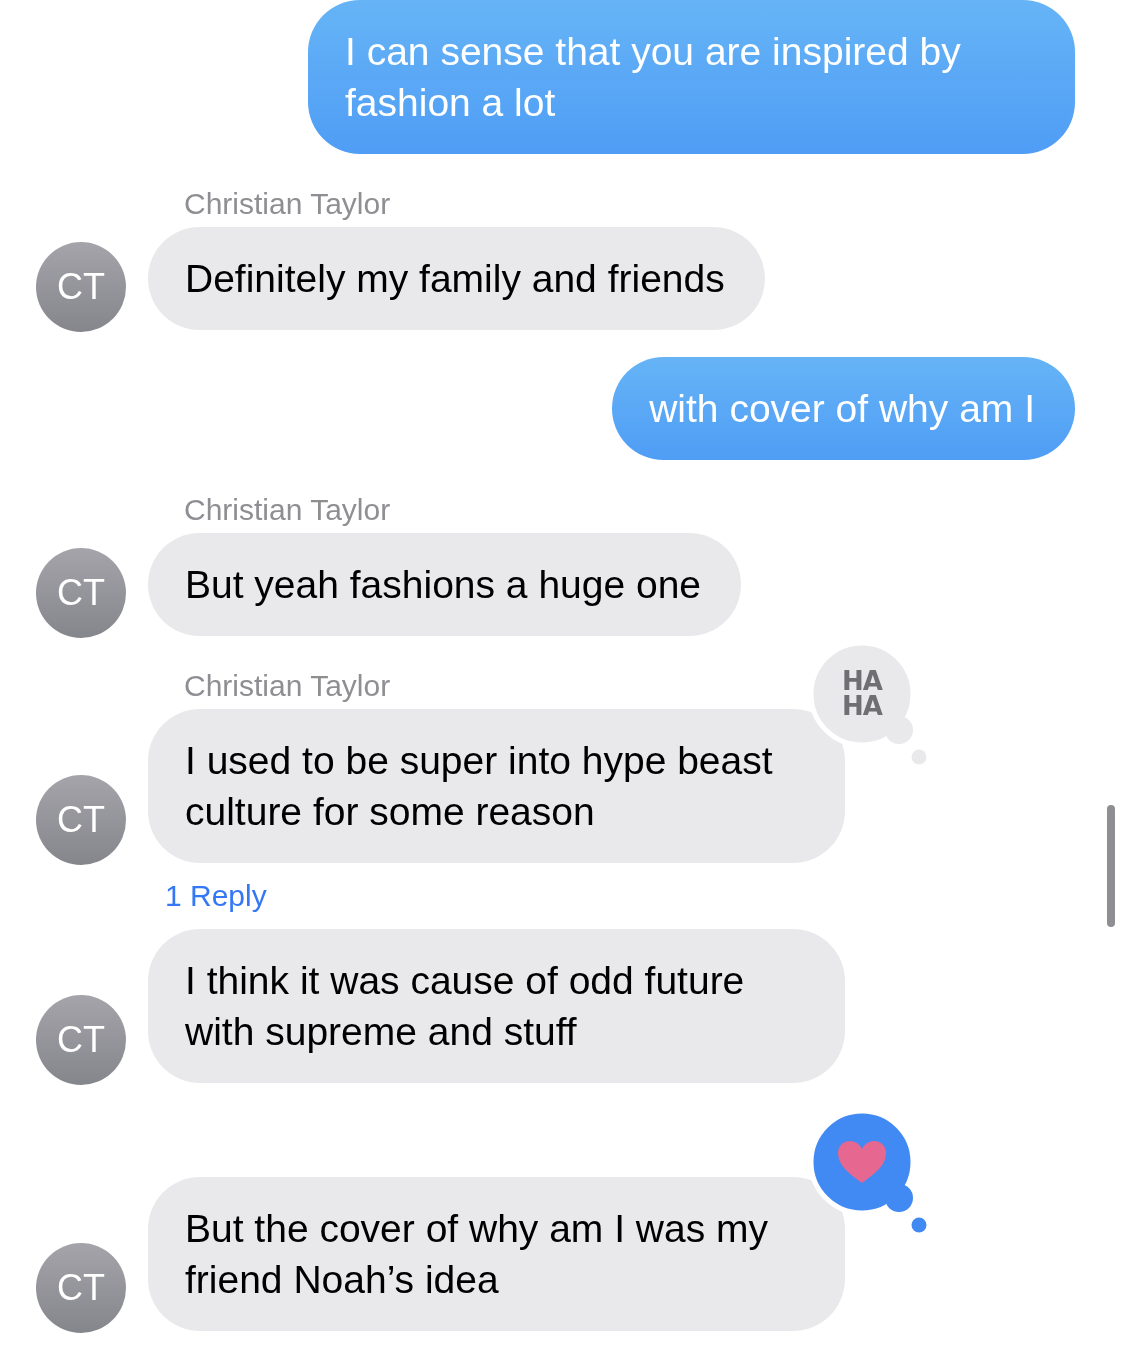 Image resolution: width=1125 pixels, height=1369 pixels. Describe the element at coordinates (496, 1006) in the screenshot. I see `message-bubble: I think it was cause of odd future with supreme and stuff` at that location.